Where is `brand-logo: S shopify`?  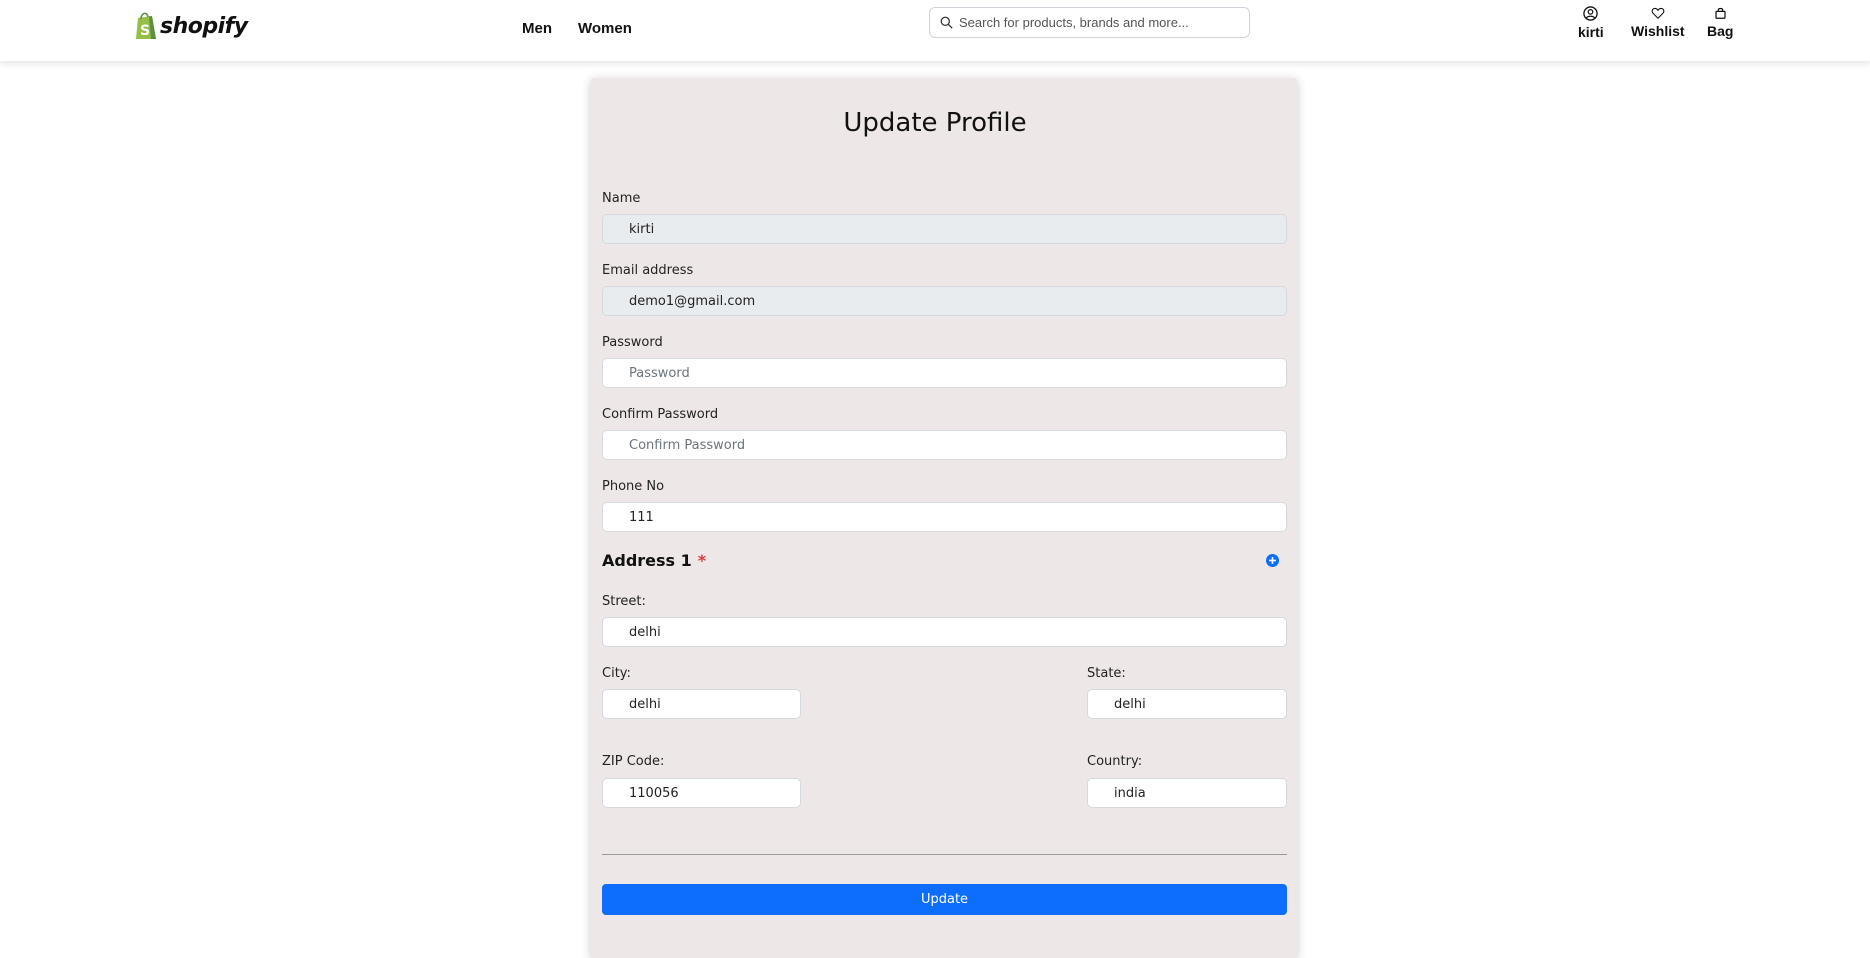 brand-logo: S shopify is located at coordinates (191, 26).